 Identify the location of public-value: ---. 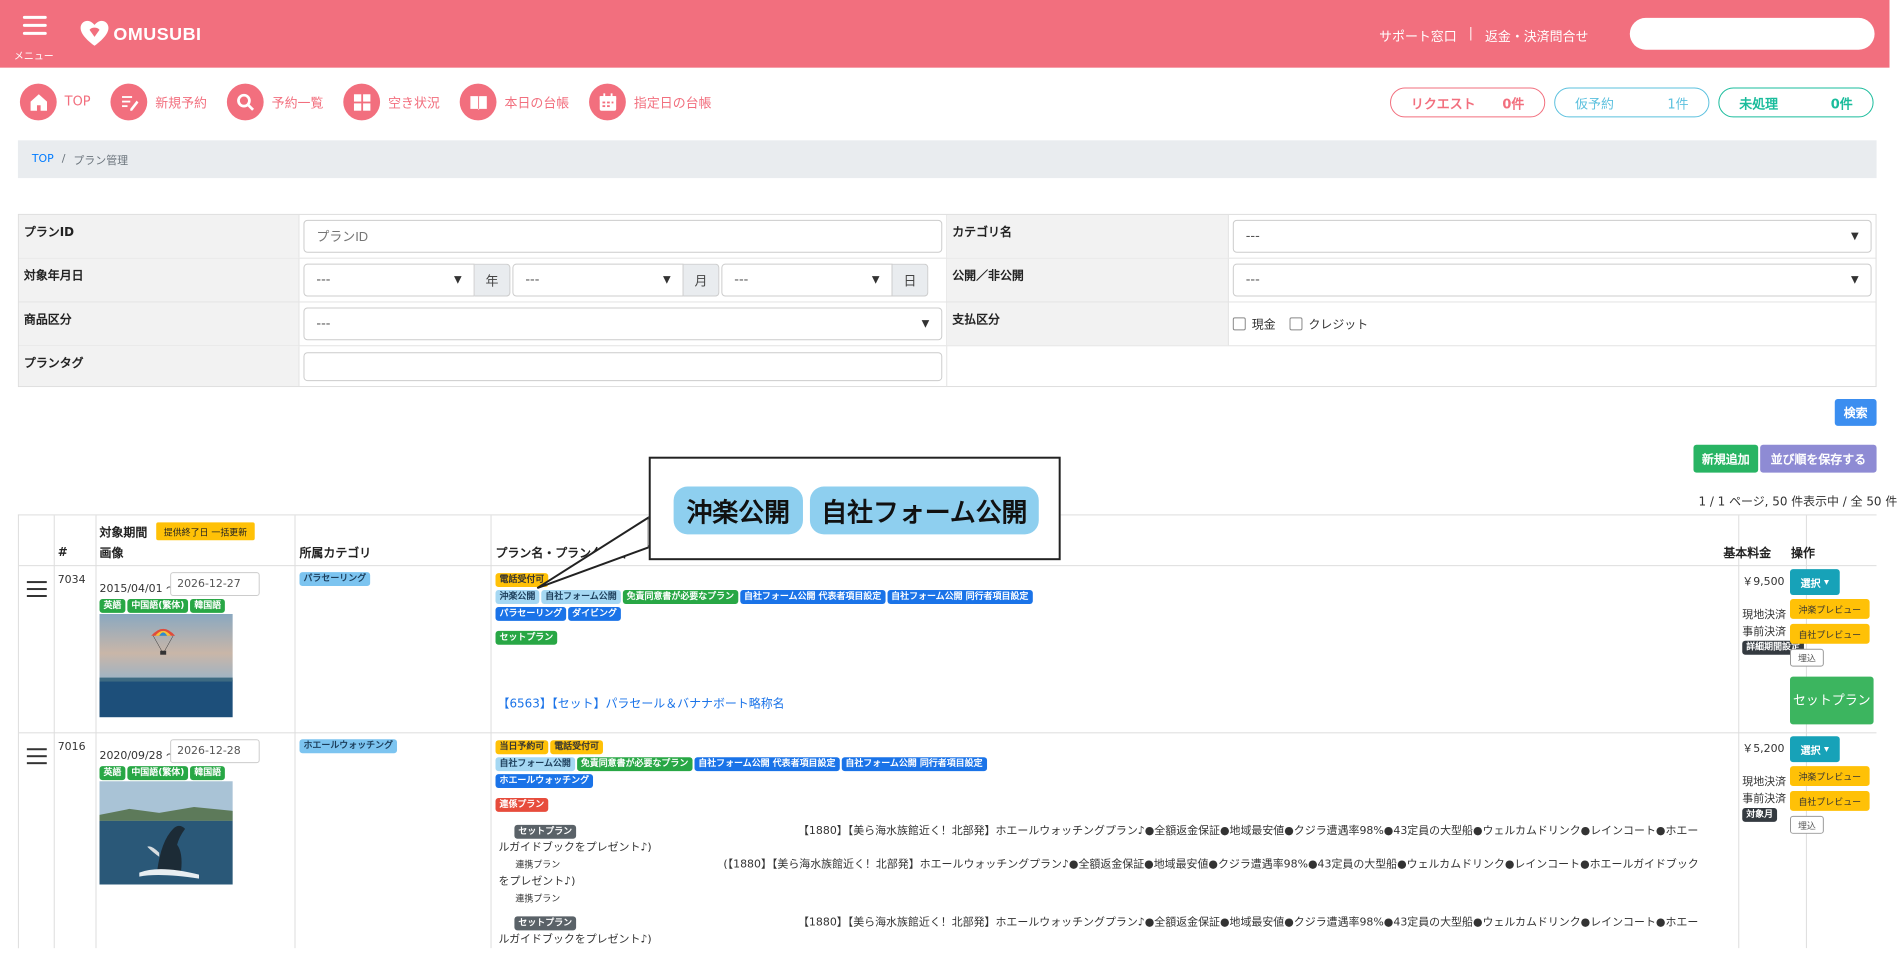
(1252, 280).